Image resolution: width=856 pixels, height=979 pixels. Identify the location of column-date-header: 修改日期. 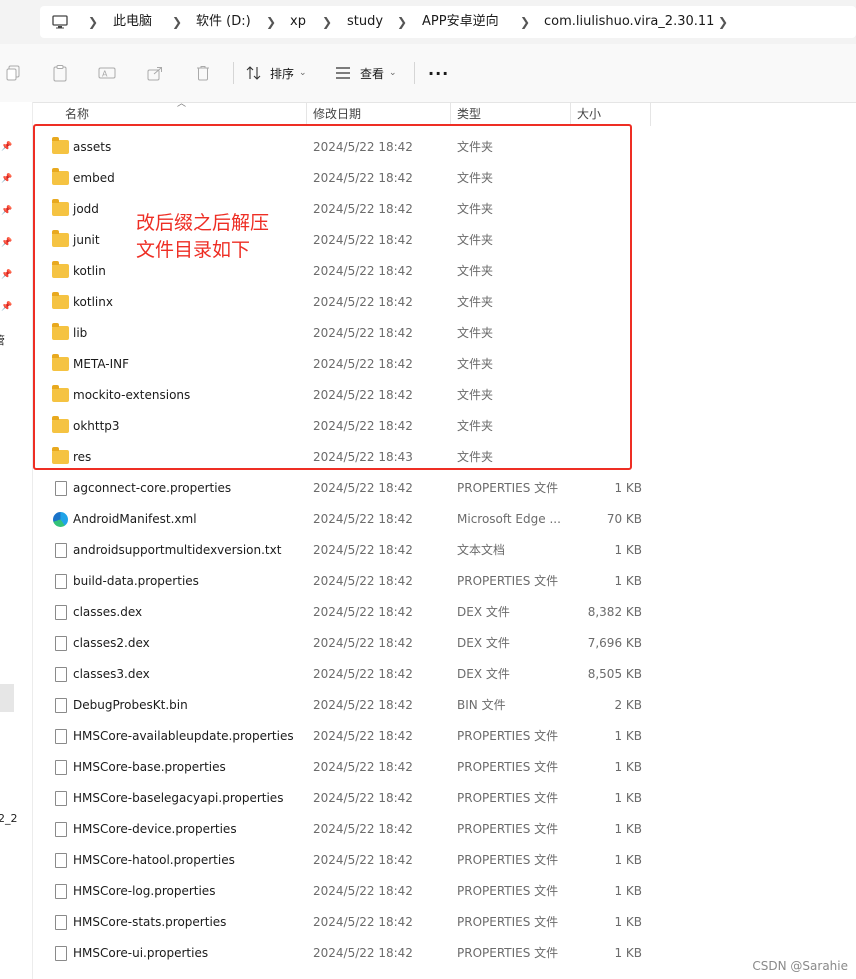
(337, 114).